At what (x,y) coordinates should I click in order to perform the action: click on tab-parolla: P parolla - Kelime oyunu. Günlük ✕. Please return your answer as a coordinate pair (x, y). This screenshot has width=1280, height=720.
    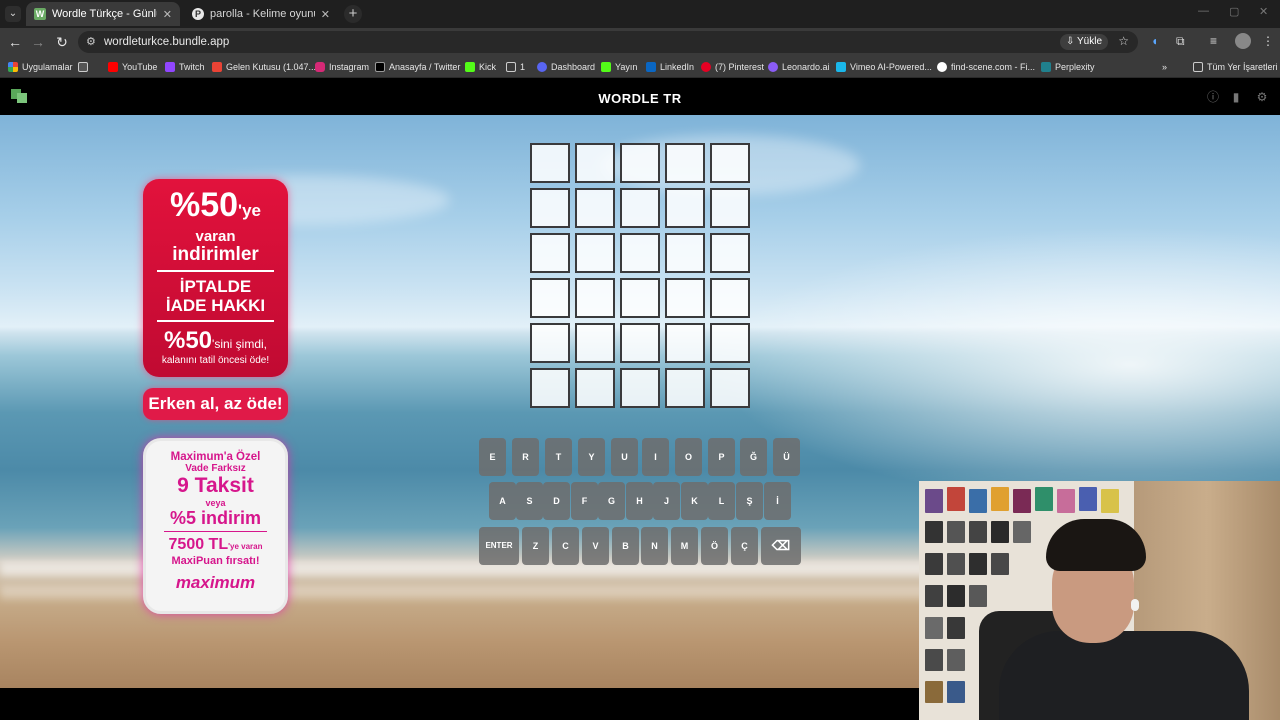
    Looking at the image, I should click on (261, 14).